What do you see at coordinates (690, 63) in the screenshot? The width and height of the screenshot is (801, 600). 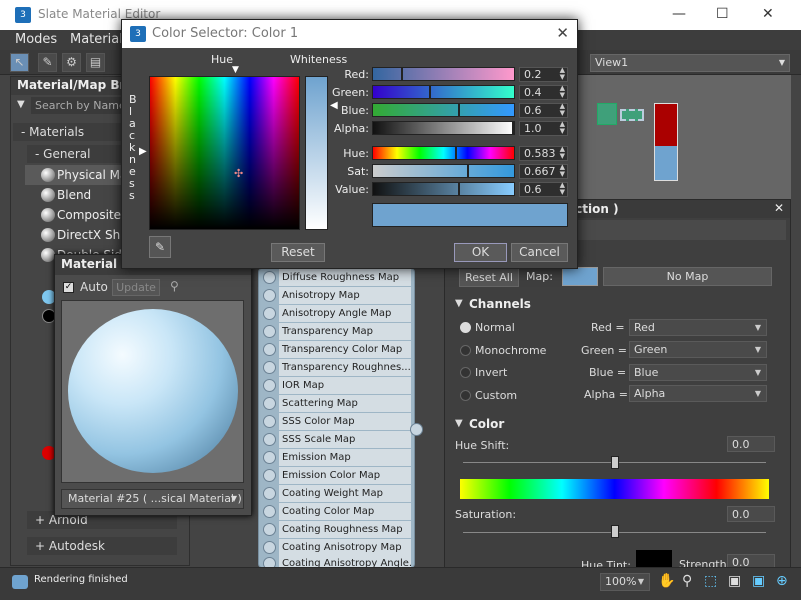 I see `view-select: View1 ▼` at bounding box center [690, 63].